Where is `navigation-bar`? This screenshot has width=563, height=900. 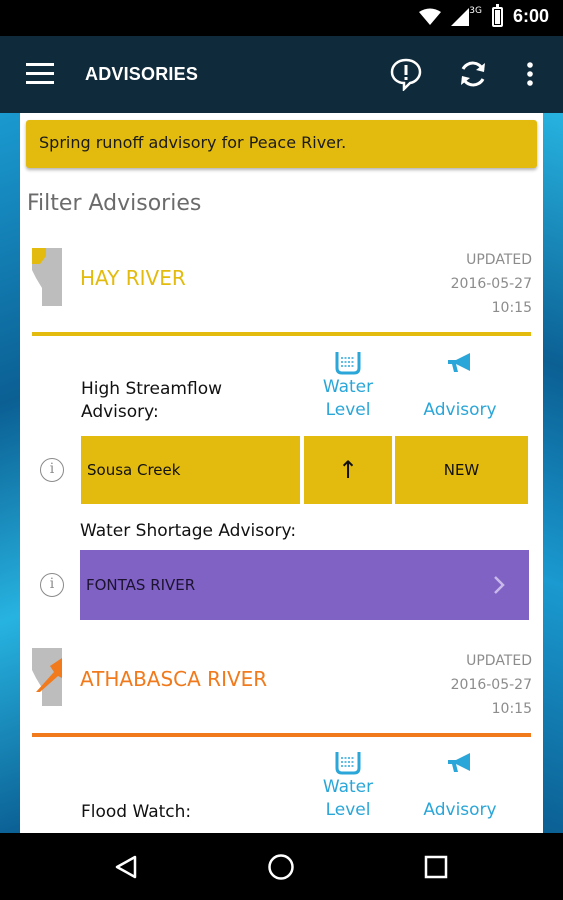 navigation-bar is located at coordinates (281, 866).